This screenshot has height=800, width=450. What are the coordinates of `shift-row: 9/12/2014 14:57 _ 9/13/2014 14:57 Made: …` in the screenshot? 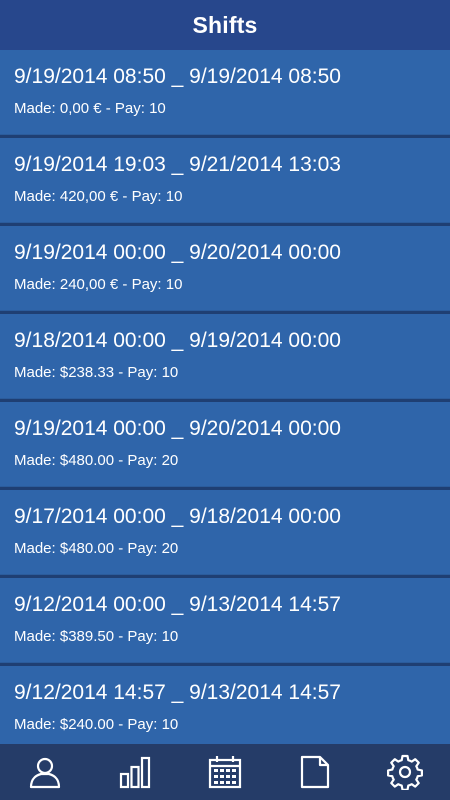 It's located at (225, 705).